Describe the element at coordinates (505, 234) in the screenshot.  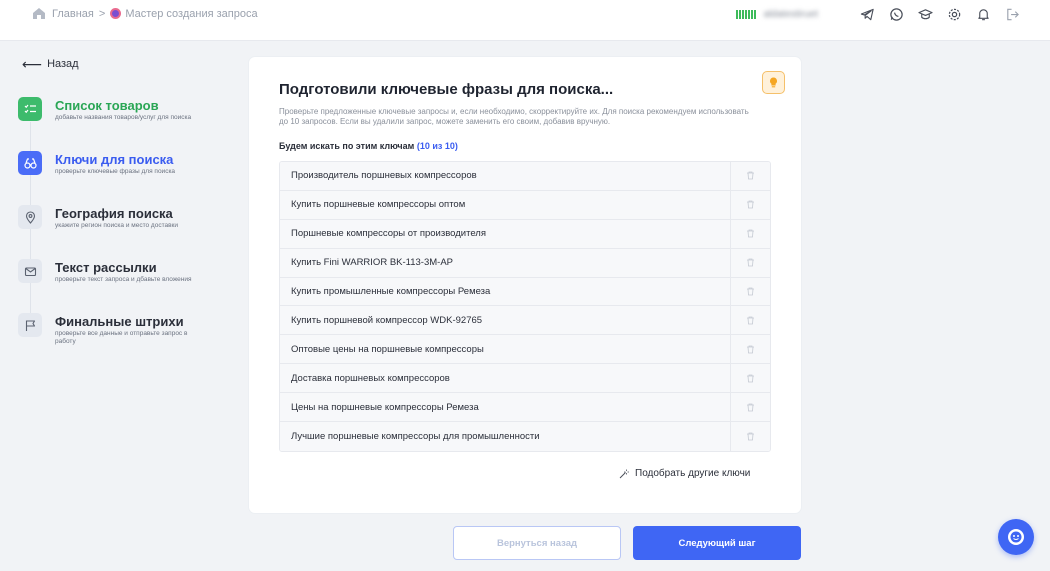
I see `key-input: Поршневые компрессоры от производителя` at that location.